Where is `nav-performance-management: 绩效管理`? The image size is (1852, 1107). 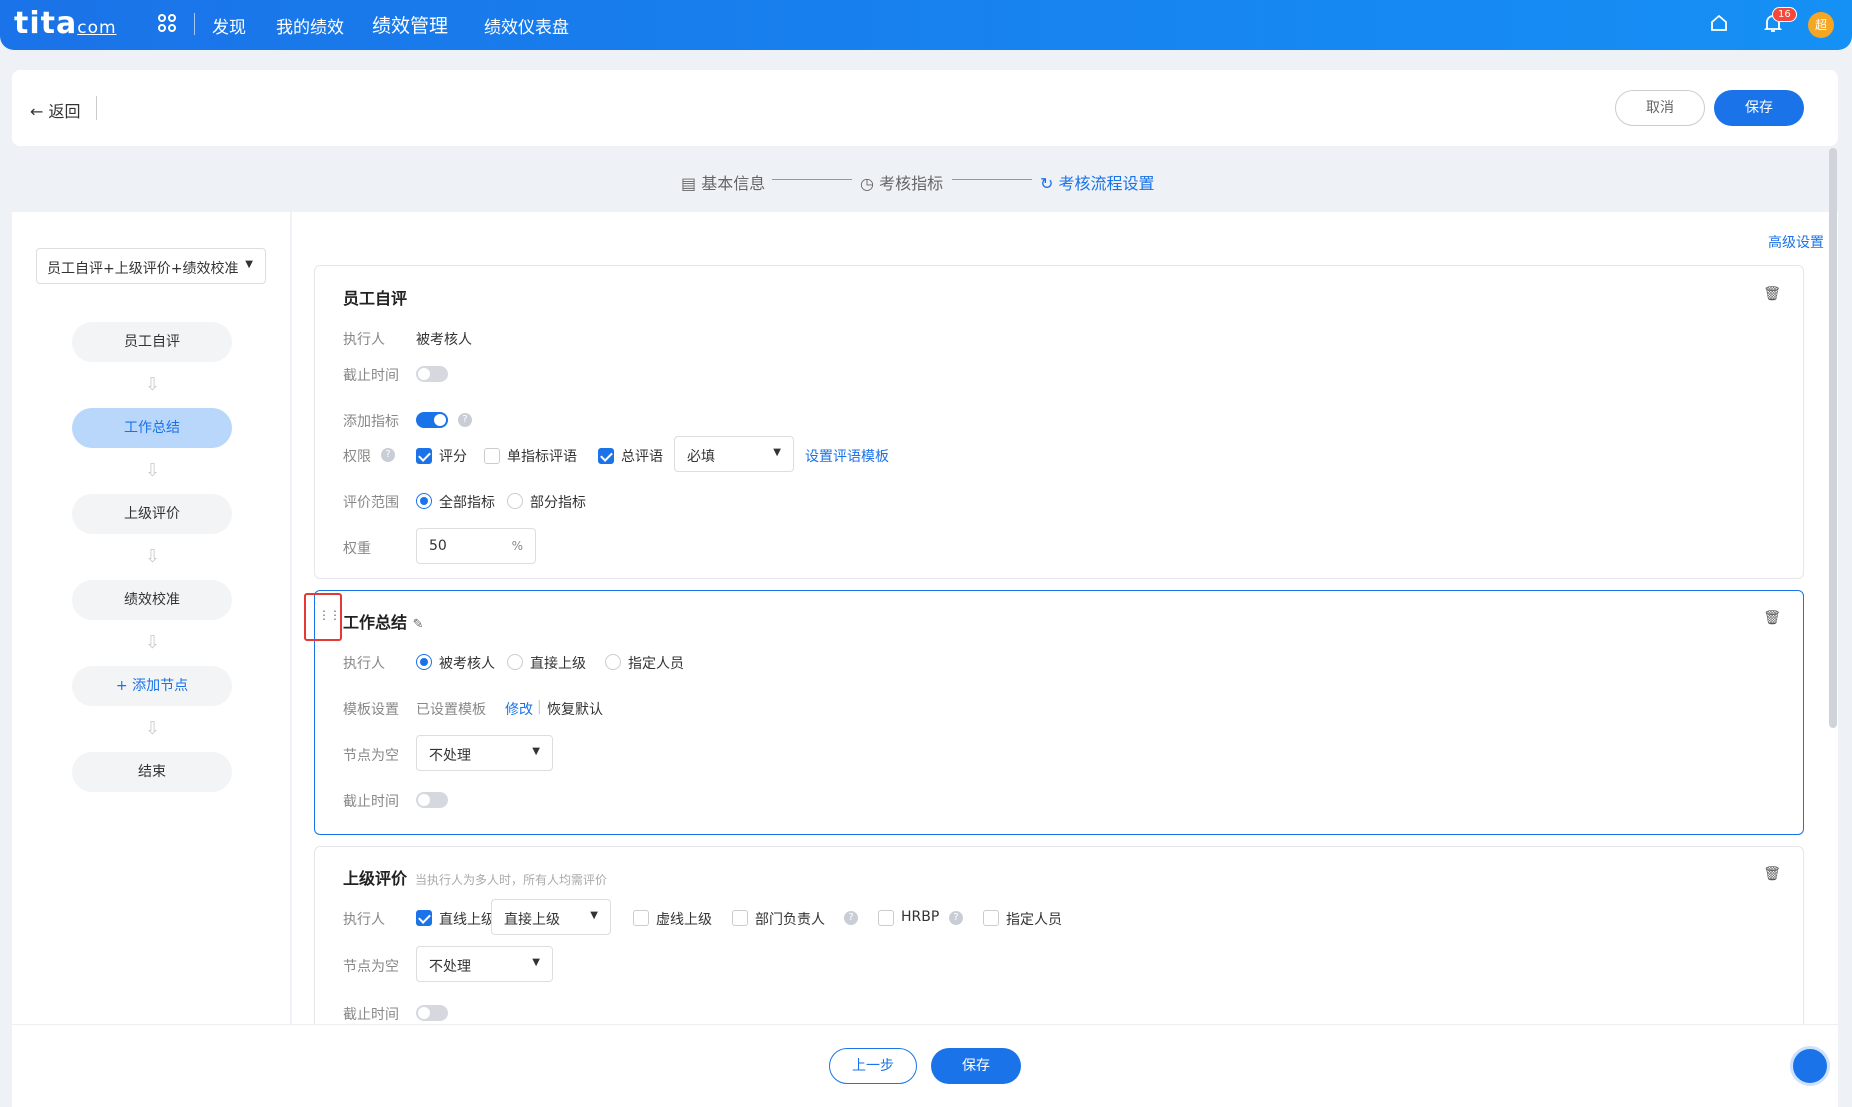
nav-performance-management: 绩效管理 is located at coordinates (410, 24).